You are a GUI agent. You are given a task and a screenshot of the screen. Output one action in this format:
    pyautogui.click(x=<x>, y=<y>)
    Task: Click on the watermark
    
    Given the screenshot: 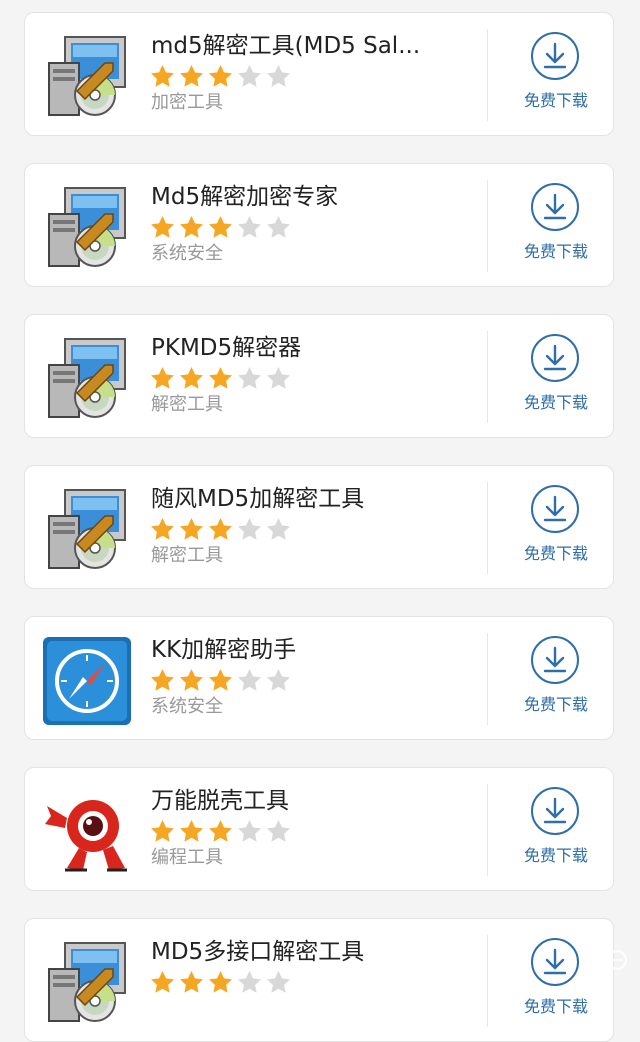 What is the action you would take?
    pyautogui.click(x=617, y=960)
    